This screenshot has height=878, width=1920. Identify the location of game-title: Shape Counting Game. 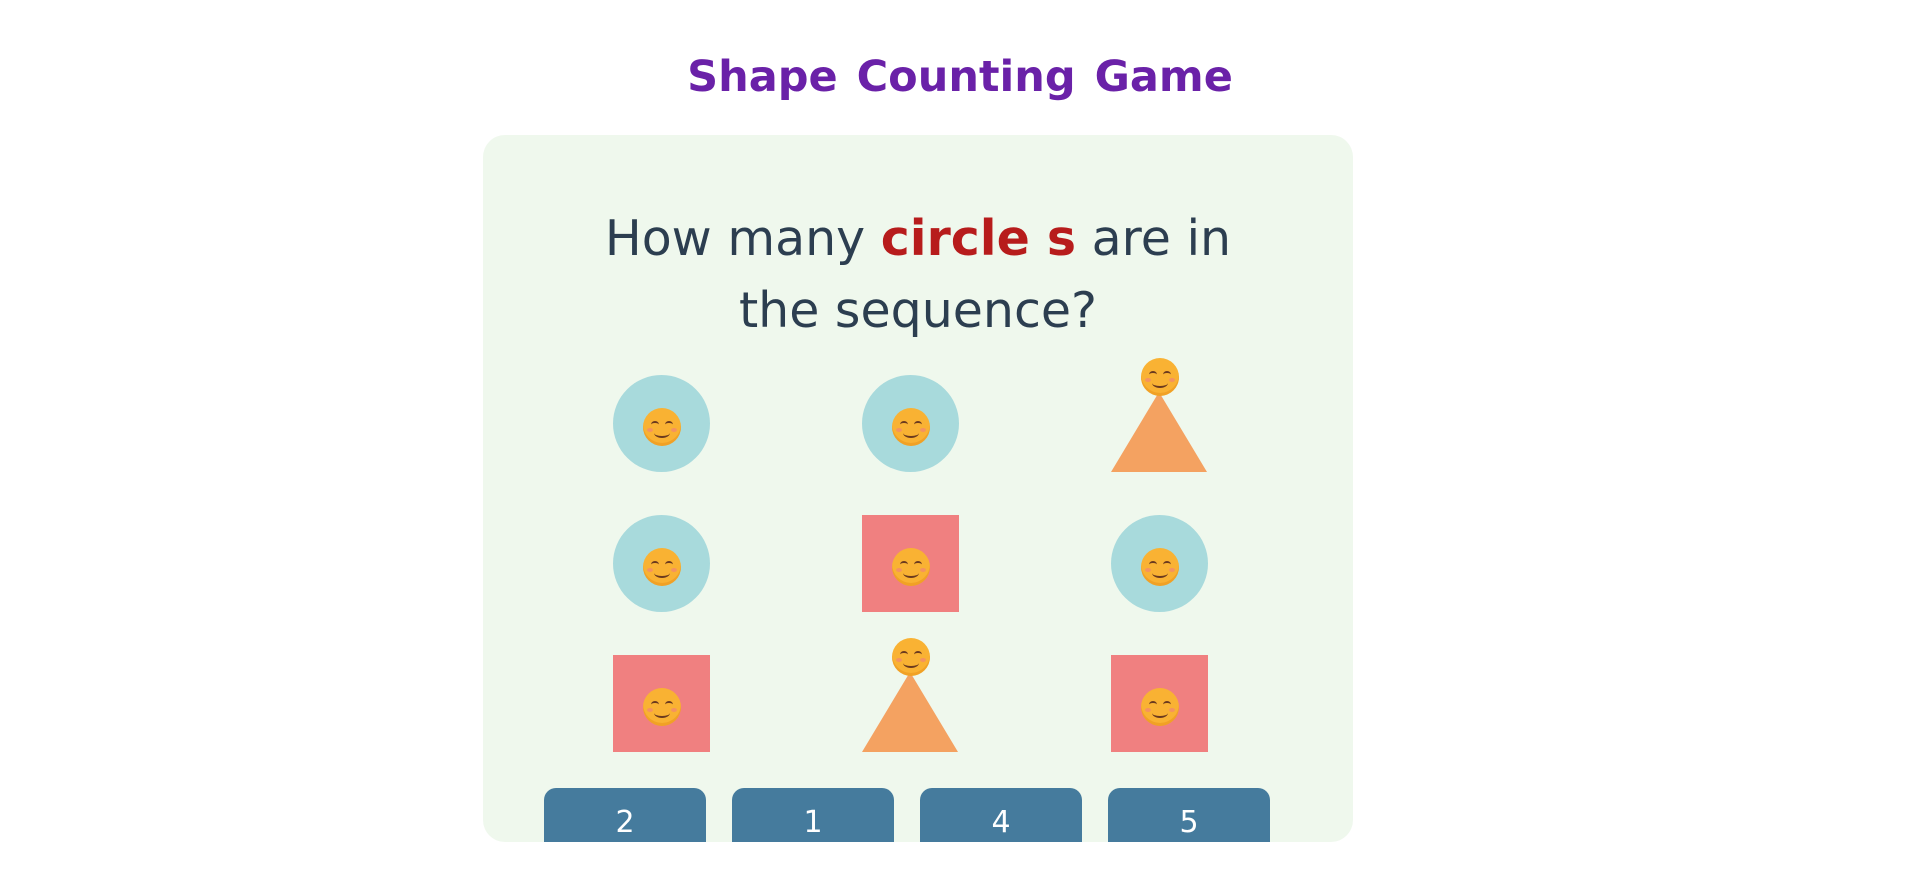
(960, 77).